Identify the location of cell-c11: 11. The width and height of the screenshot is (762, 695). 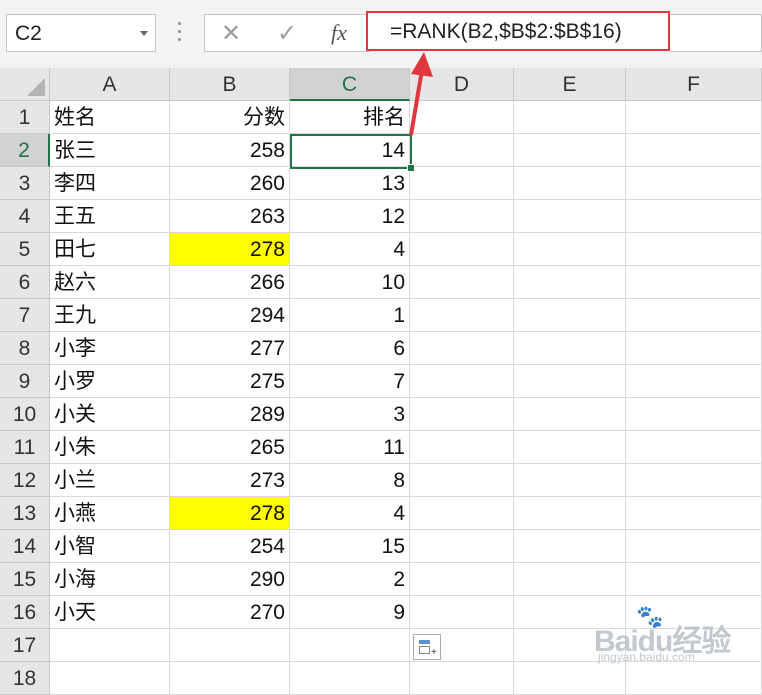
(350, 447).